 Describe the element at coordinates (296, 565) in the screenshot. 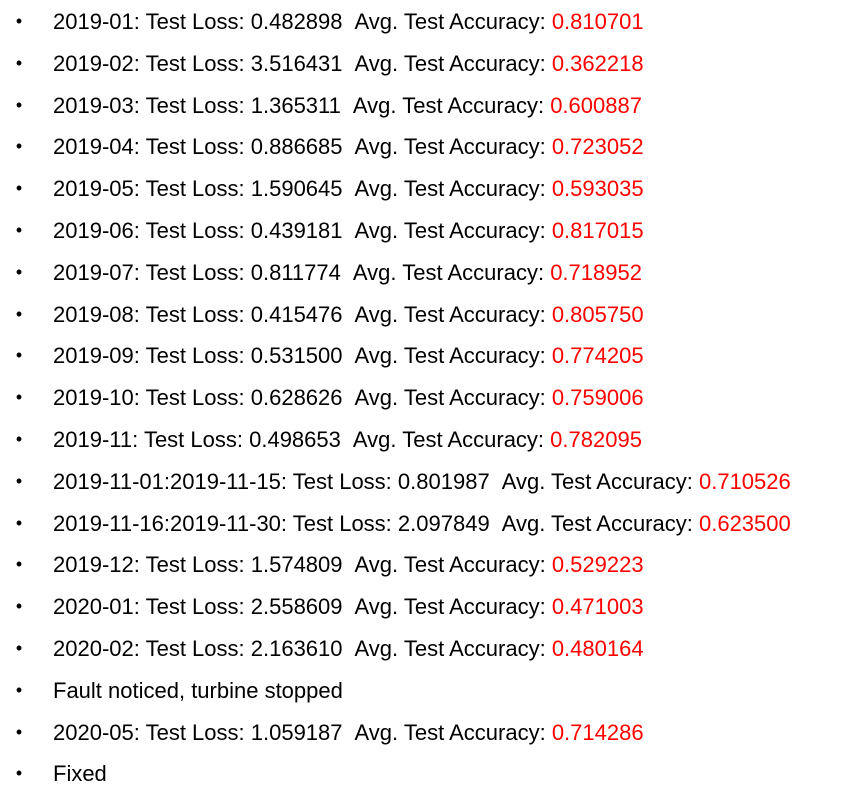

I see `loss-value: 1.574809` at that location.